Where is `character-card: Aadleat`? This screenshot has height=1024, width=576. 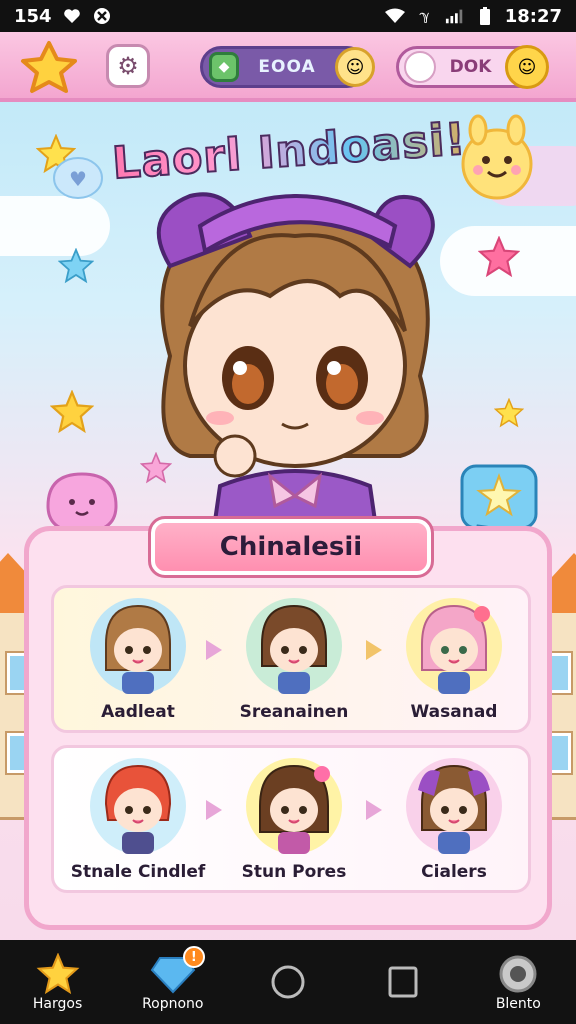
character-card: Aadleat is located at coordinates (138, 663).